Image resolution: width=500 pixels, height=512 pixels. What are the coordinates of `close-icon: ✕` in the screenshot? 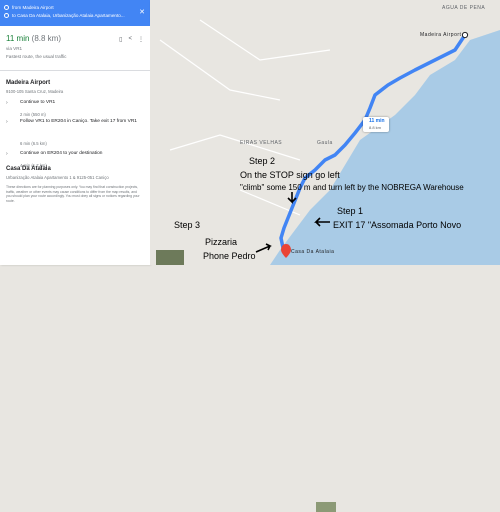 It's located at (142, 12).